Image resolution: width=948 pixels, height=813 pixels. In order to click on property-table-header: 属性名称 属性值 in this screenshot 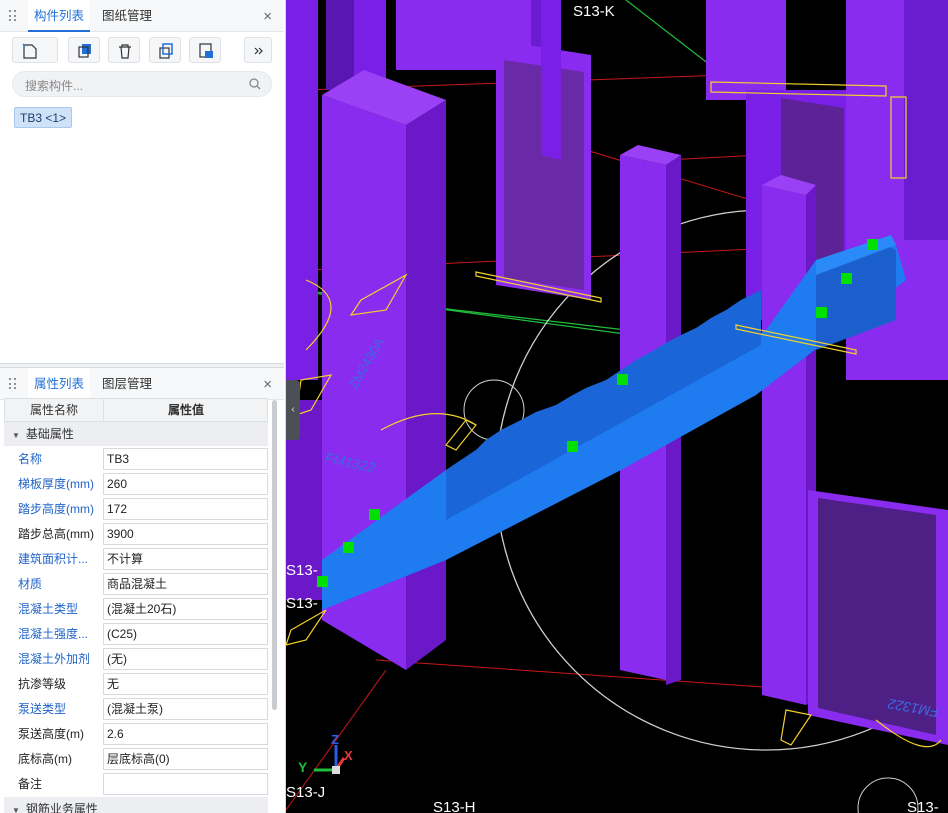, I will do `click(136, 410)`.